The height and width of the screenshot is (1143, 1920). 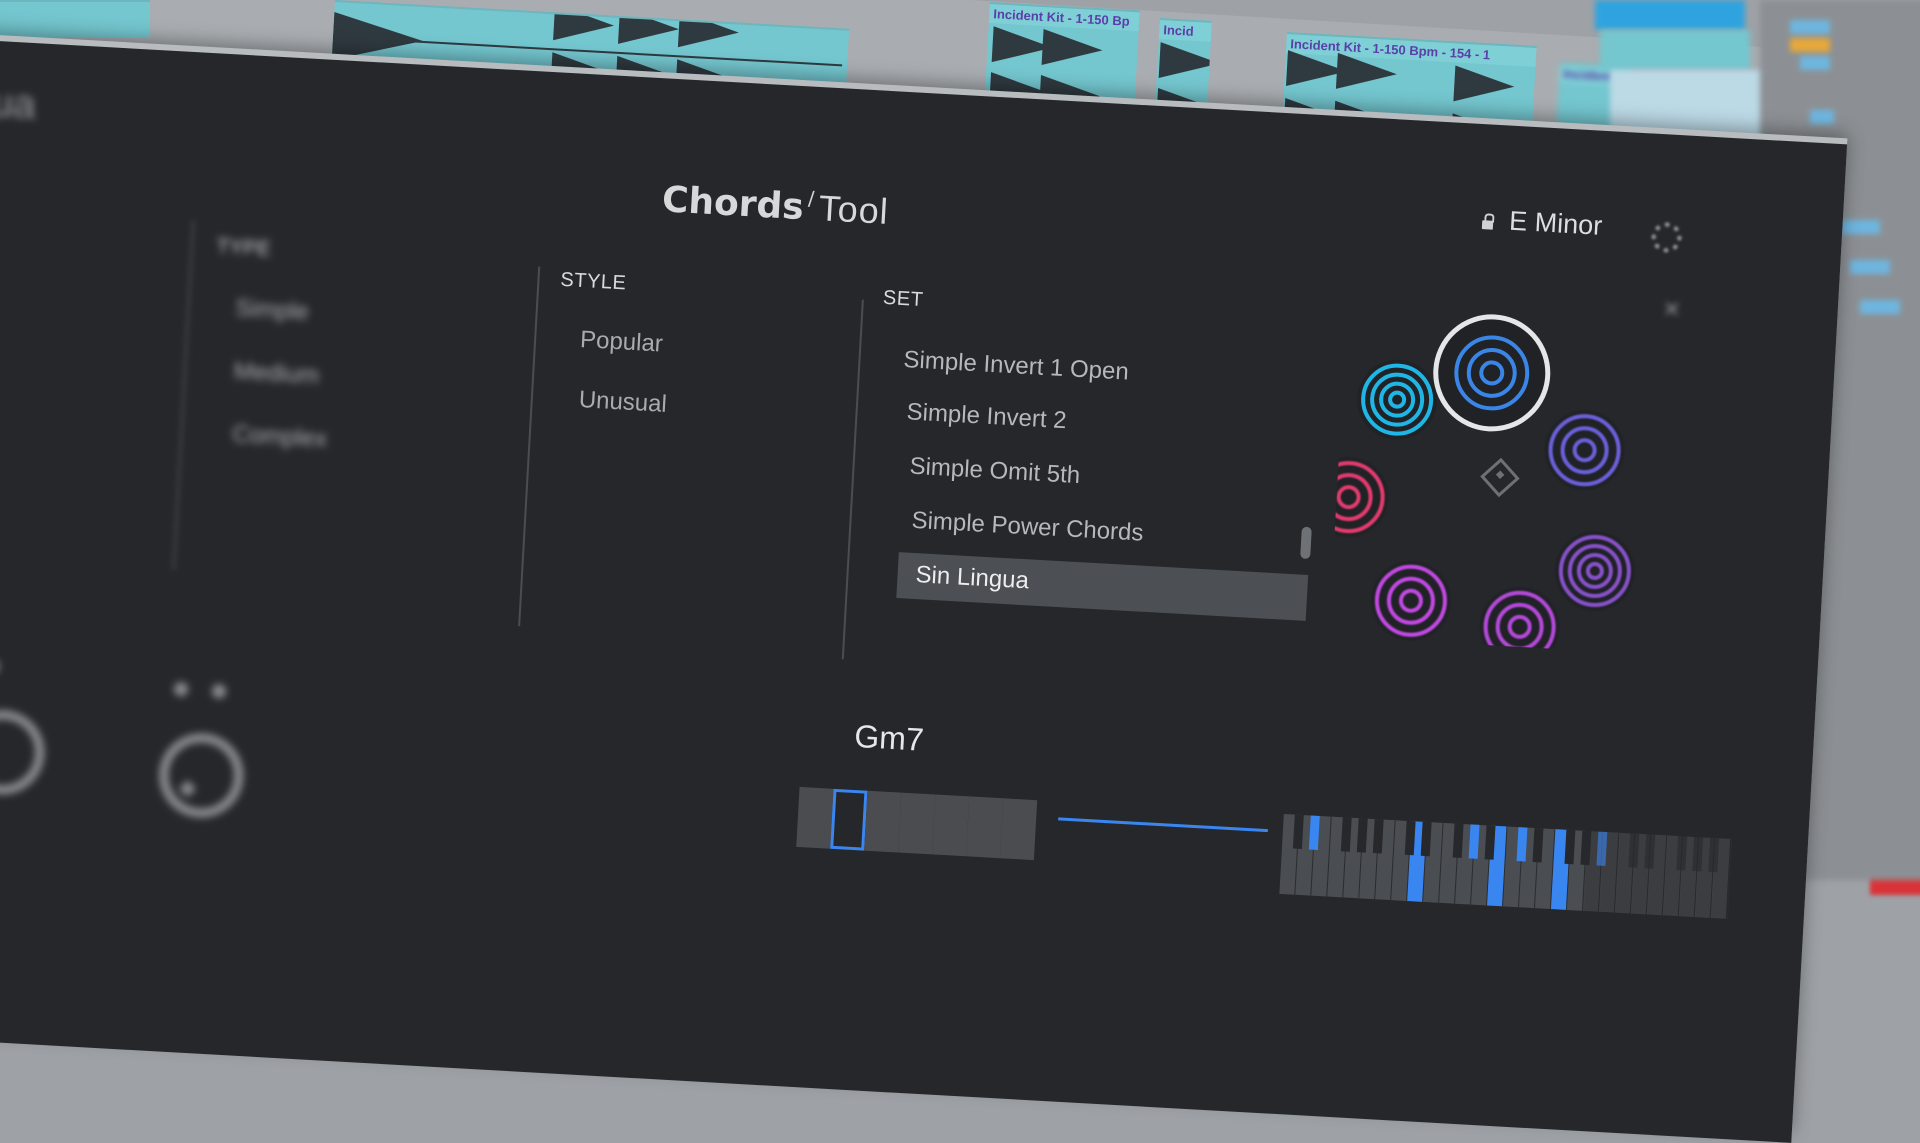 What do you see at coordinates (1016, 366) in the screenshot?
I see `set-item: Simple Invert 1 Open` at bounding box center [1016, 366].